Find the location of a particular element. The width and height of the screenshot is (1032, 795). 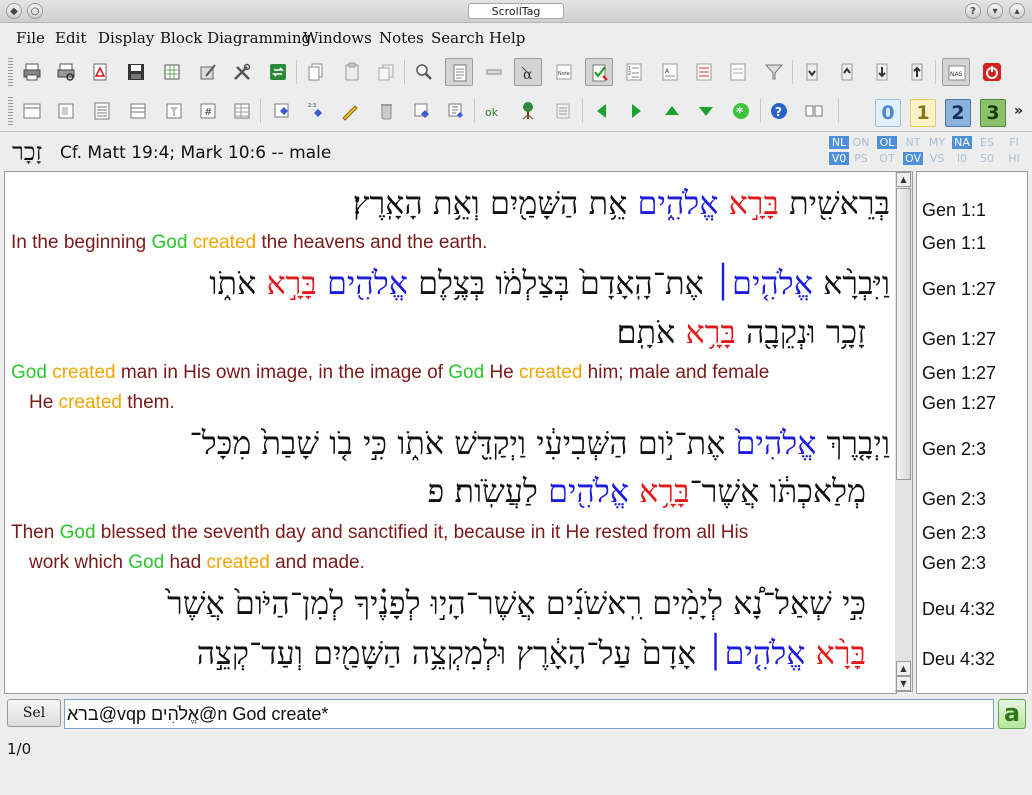

flag-nt: NT is located at coordinates (913, 142).